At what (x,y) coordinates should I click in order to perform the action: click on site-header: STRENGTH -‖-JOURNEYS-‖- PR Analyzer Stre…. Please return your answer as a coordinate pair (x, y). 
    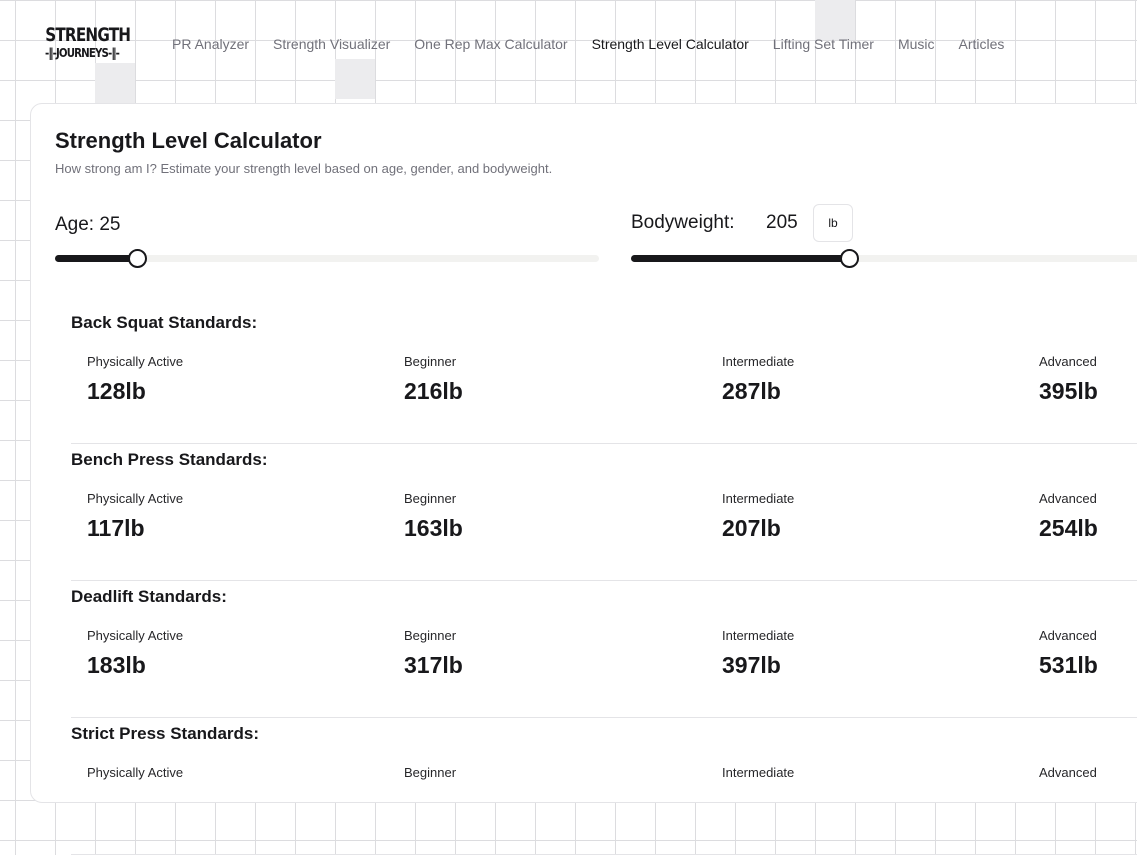
    Looking at the image, I should click on (568, 45).